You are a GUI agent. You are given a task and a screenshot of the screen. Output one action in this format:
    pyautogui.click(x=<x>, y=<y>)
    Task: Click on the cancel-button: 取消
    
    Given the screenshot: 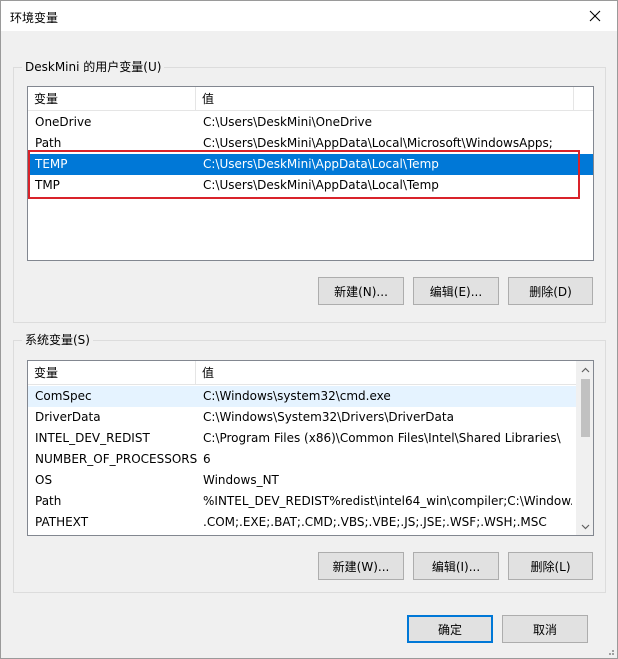 What is the action you would take?
    pyautogui.click(x=545, y=629)
    